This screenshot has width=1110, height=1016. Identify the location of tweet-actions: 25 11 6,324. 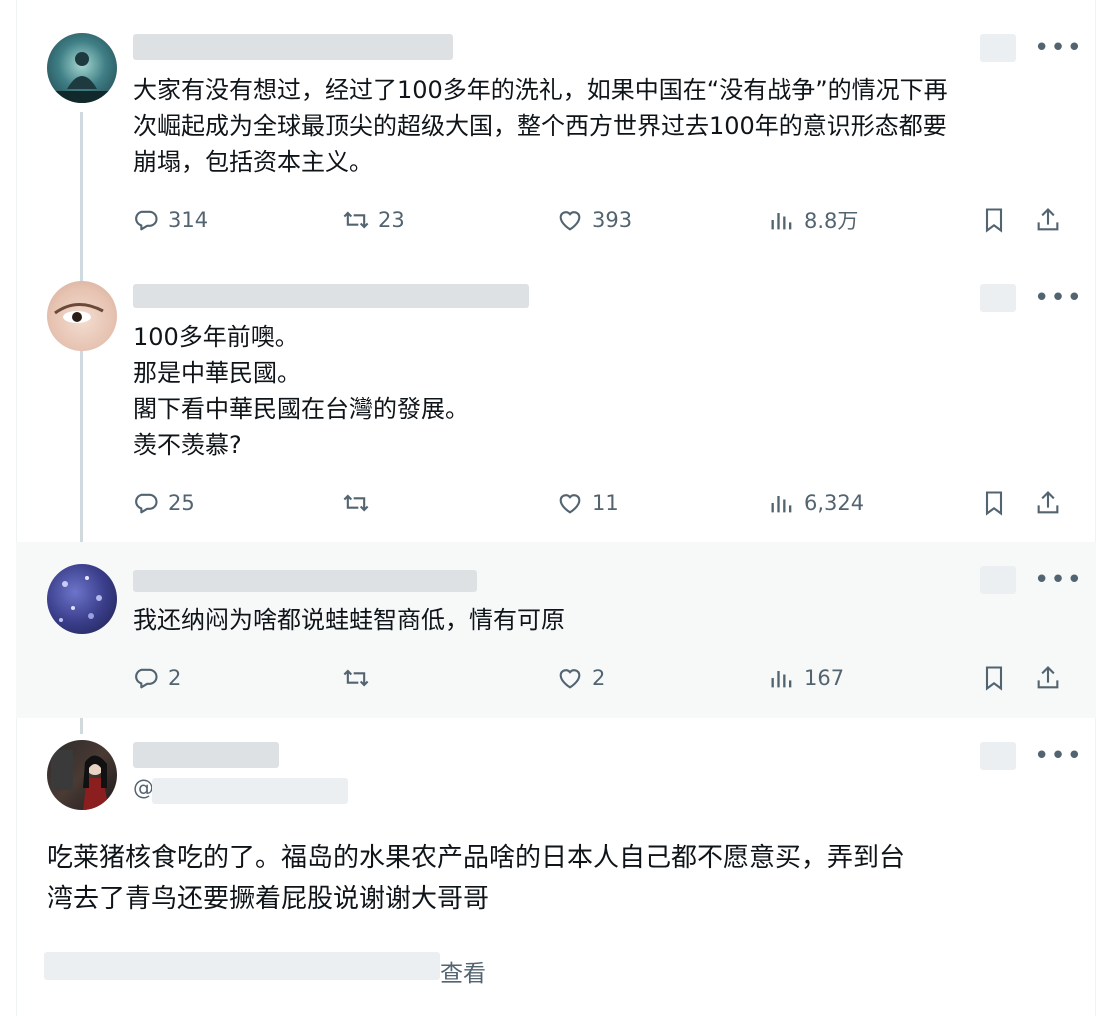
(588, 503).